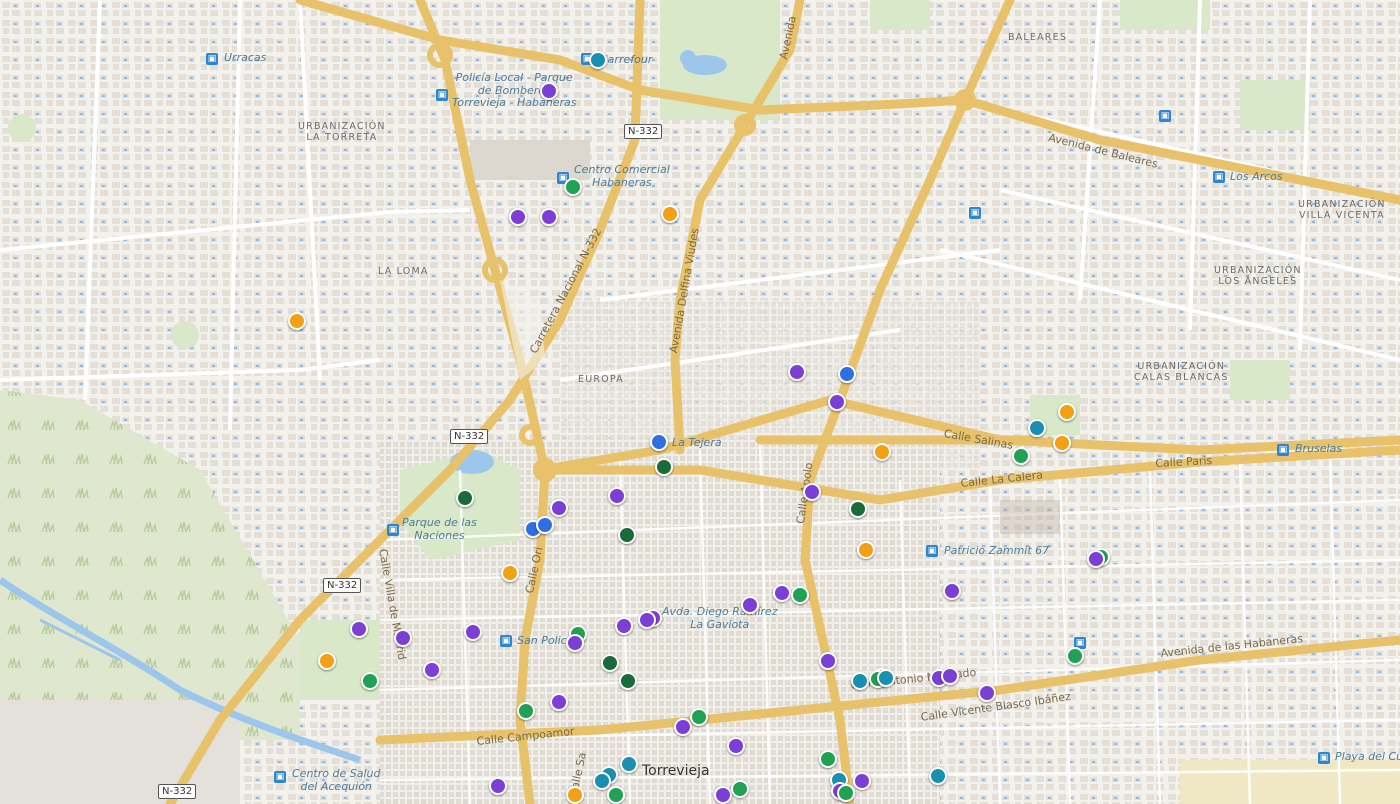 This screenshot has height=804, width=1400. What do you see at coordinates (1256, 177) in the screenshot?
I see `poi-label-los-arcos: Los Arcos` at bounding box center [1256, 177].